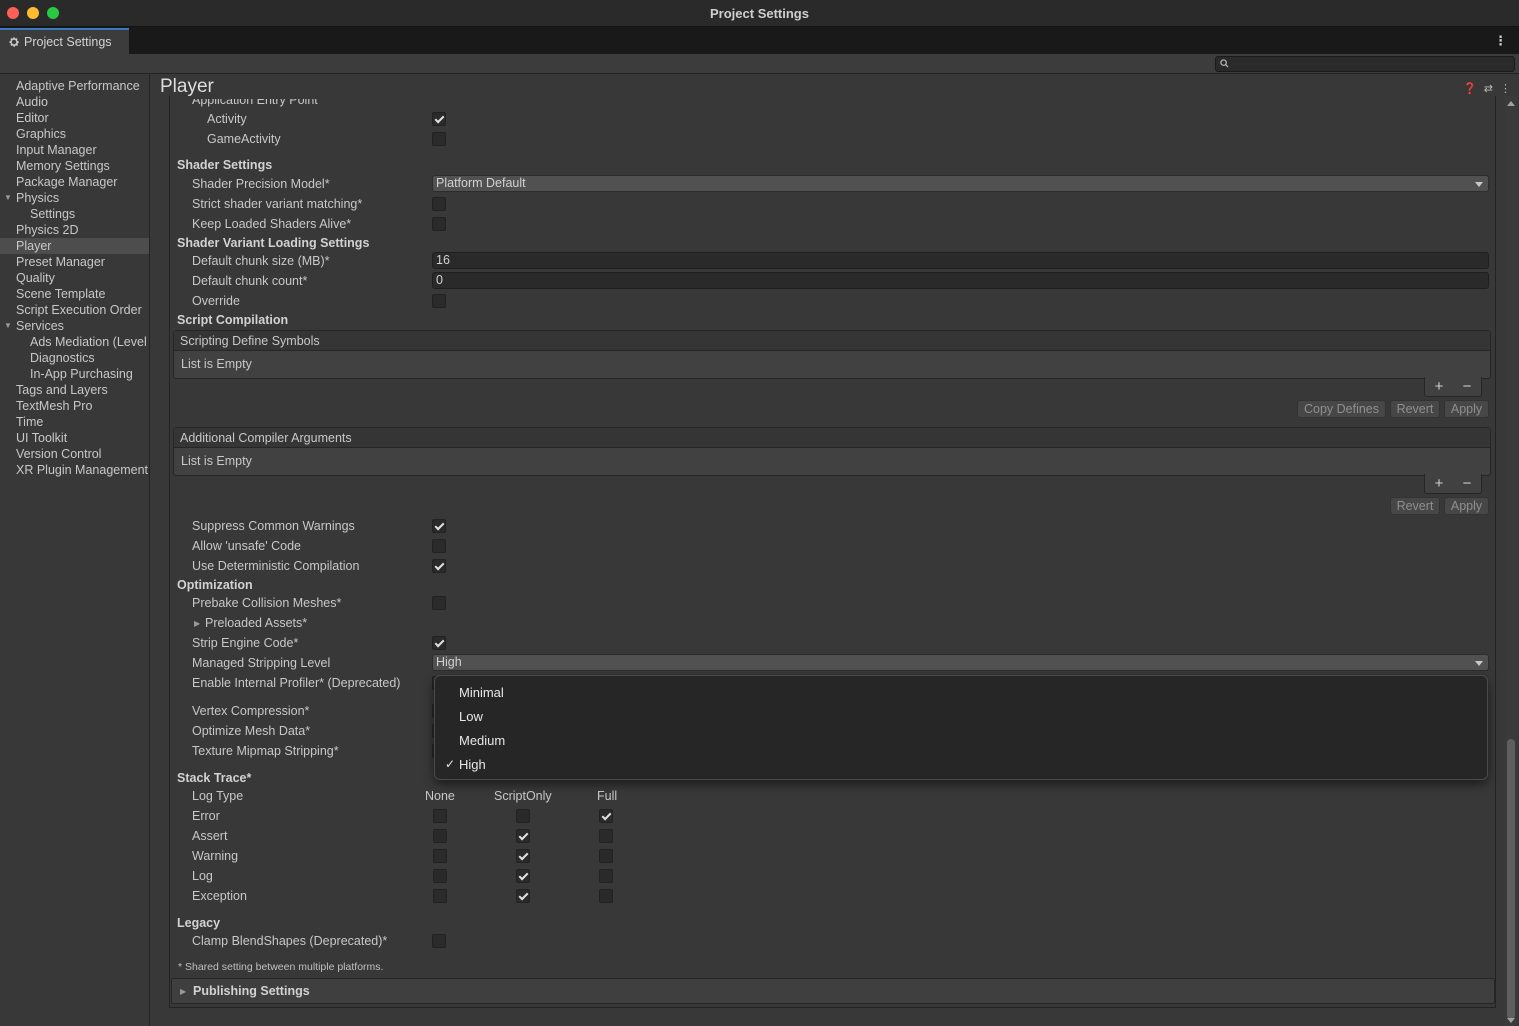  What do you see at coordinates (74, 454) in the screenshot?
I see `sidebar-item-version-control: Version Control` at bounding box center [74, 454].